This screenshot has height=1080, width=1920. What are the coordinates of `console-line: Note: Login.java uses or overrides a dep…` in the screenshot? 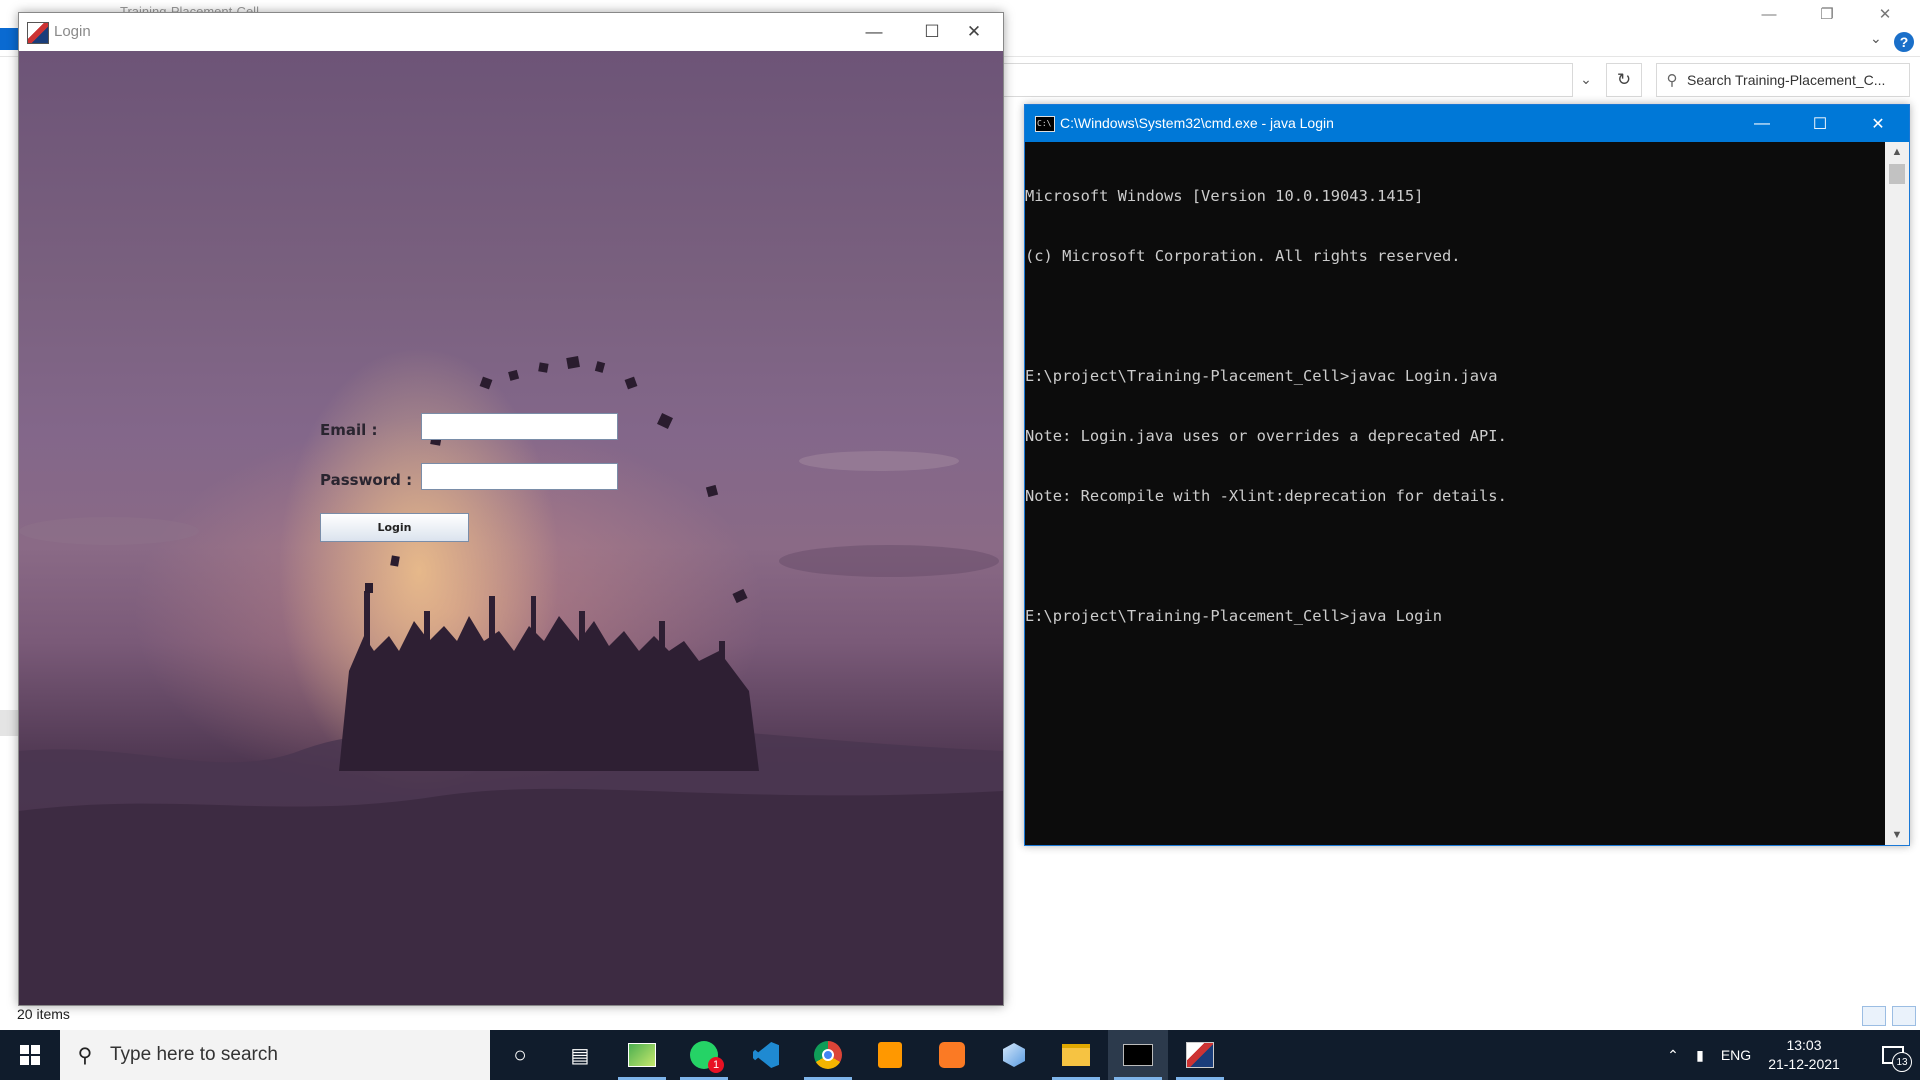 It's located at (1266, 436).